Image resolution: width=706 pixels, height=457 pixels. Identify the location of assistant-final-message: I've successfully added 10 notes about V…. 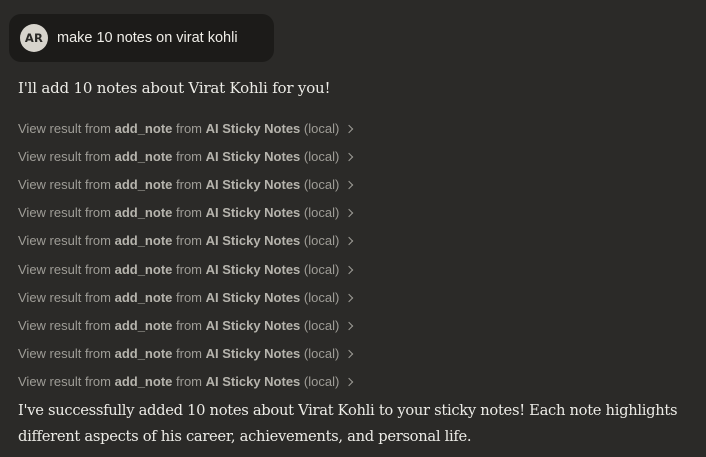
(348, 423).